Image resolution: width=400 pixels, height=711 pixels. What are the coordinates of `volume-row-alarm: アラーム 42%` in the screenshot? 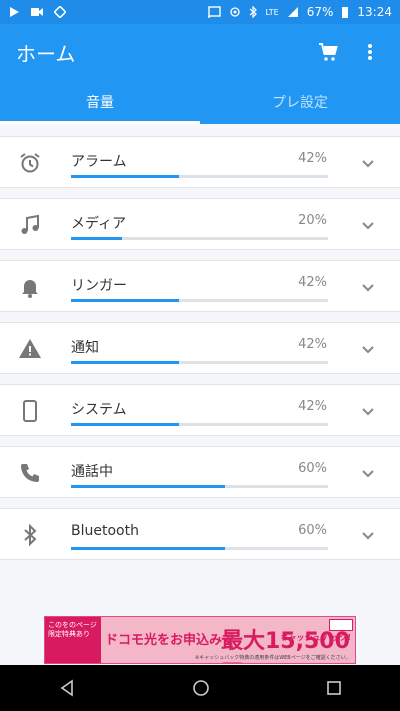 It's located at (200, 162).